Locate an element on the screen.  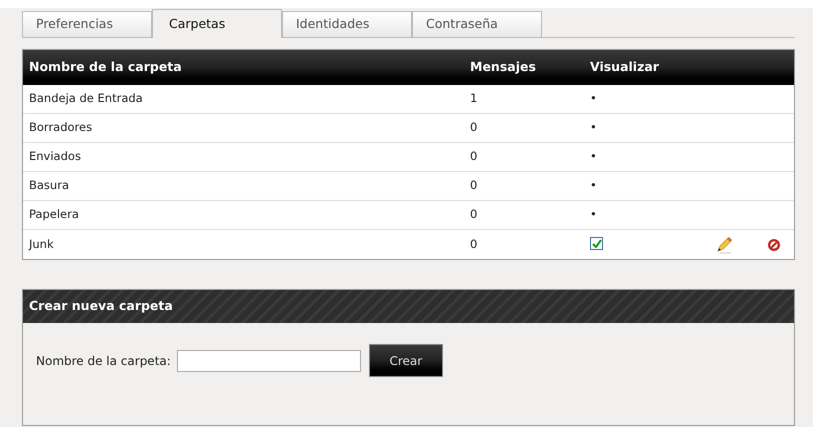
field-label: Nombre de la carpeta: is located at coordinates (103, 361).